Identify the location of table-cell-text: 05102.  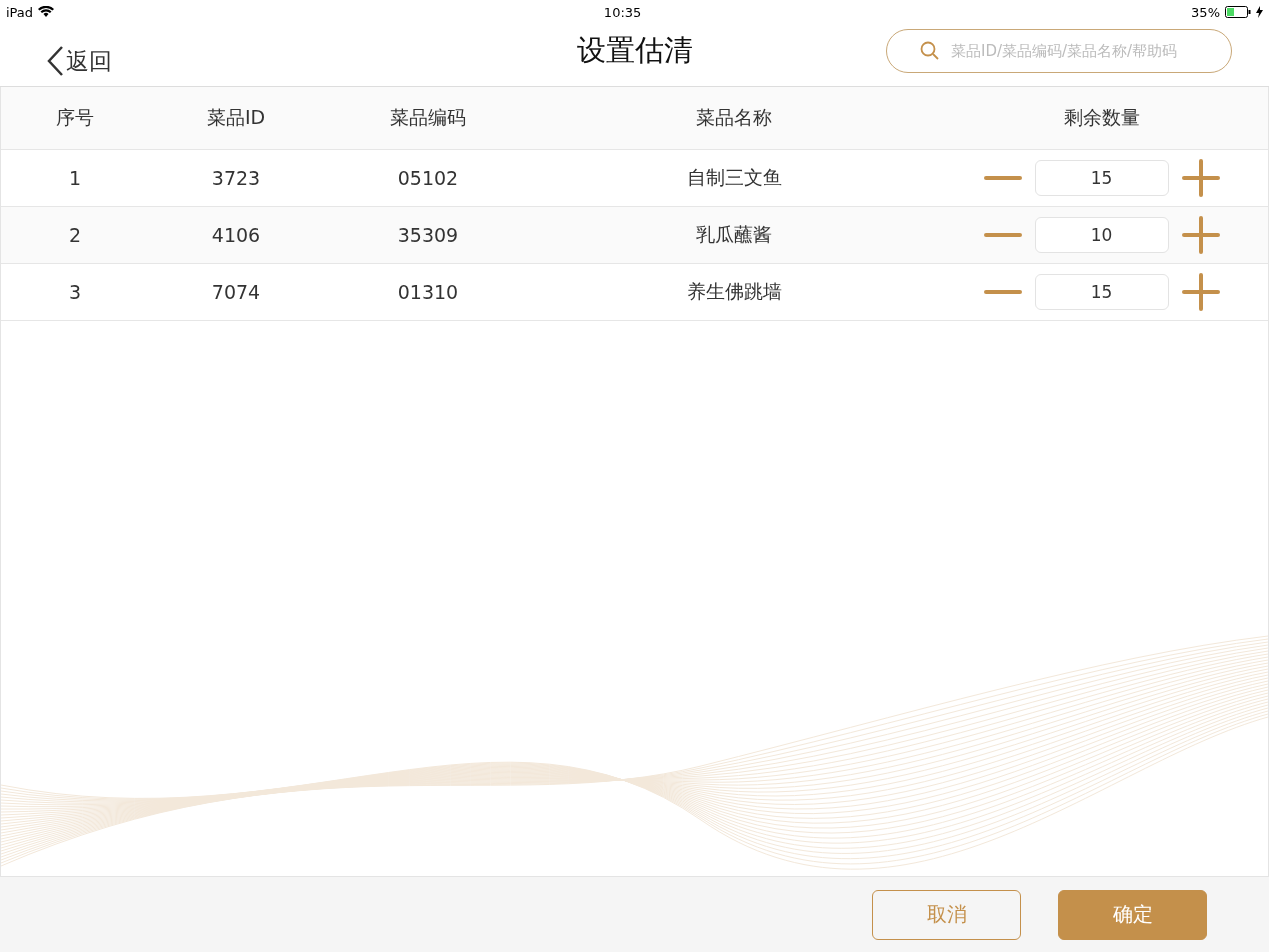
(428, 178).